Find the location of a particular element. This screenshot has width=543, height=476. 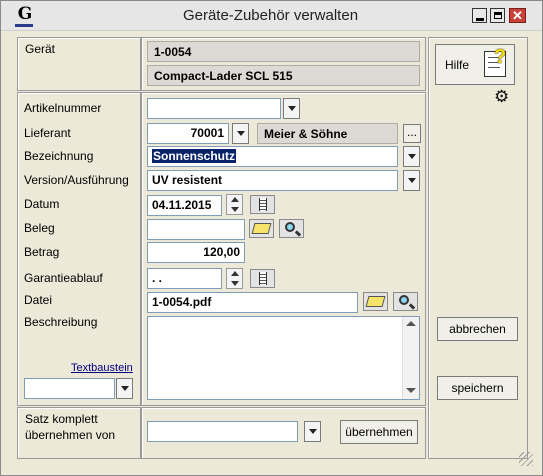

close-button: ✕ is located at coordinates (517, 15).